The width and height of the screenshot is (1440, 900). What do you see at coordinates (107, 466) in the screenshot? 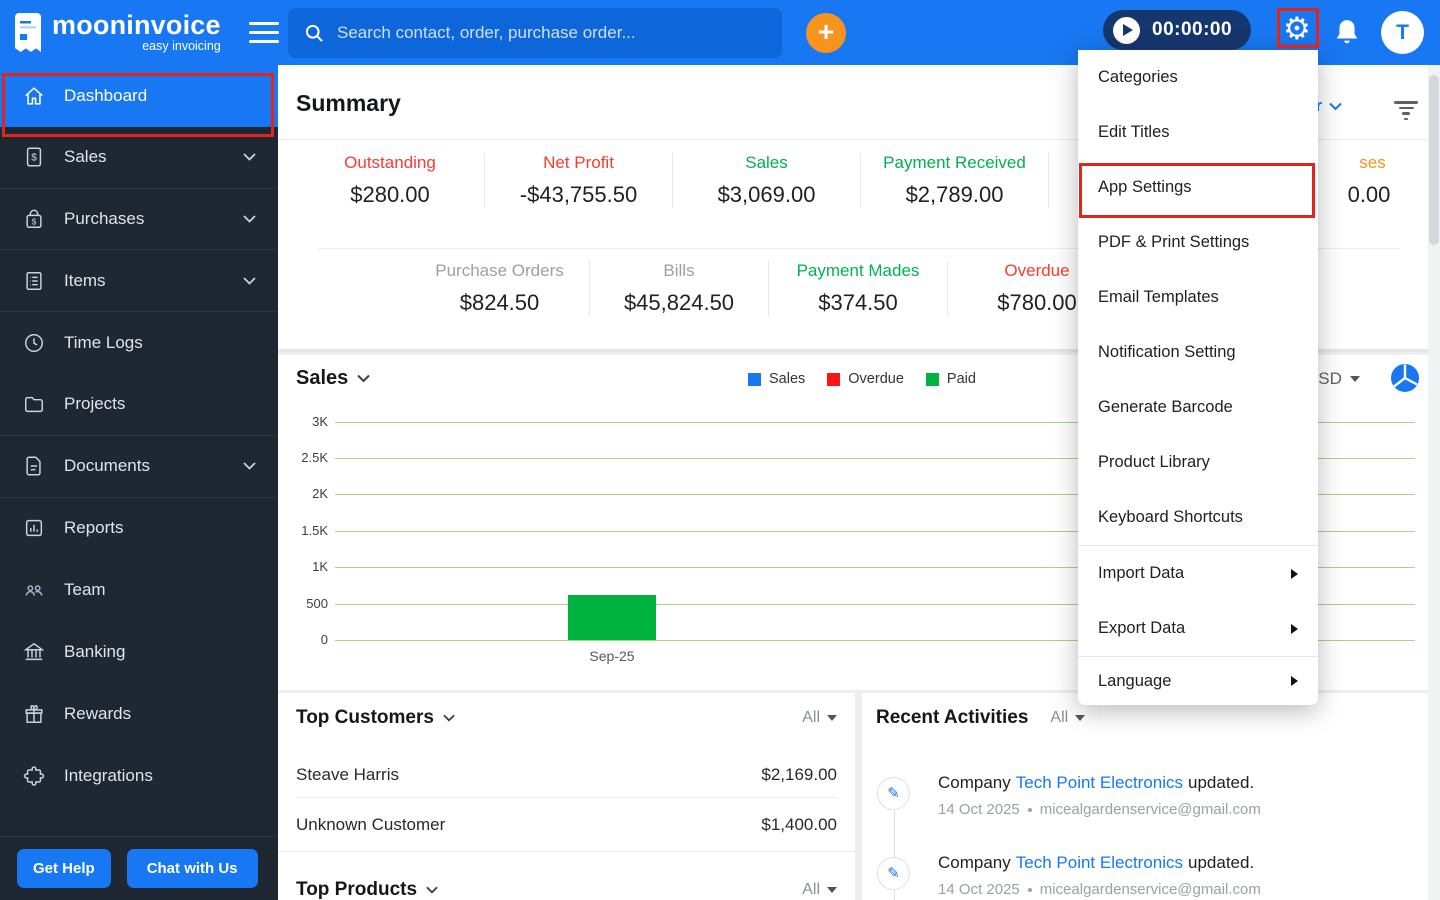
I see `sidebar-item-label: Documents` at bounding box center [107, 466].